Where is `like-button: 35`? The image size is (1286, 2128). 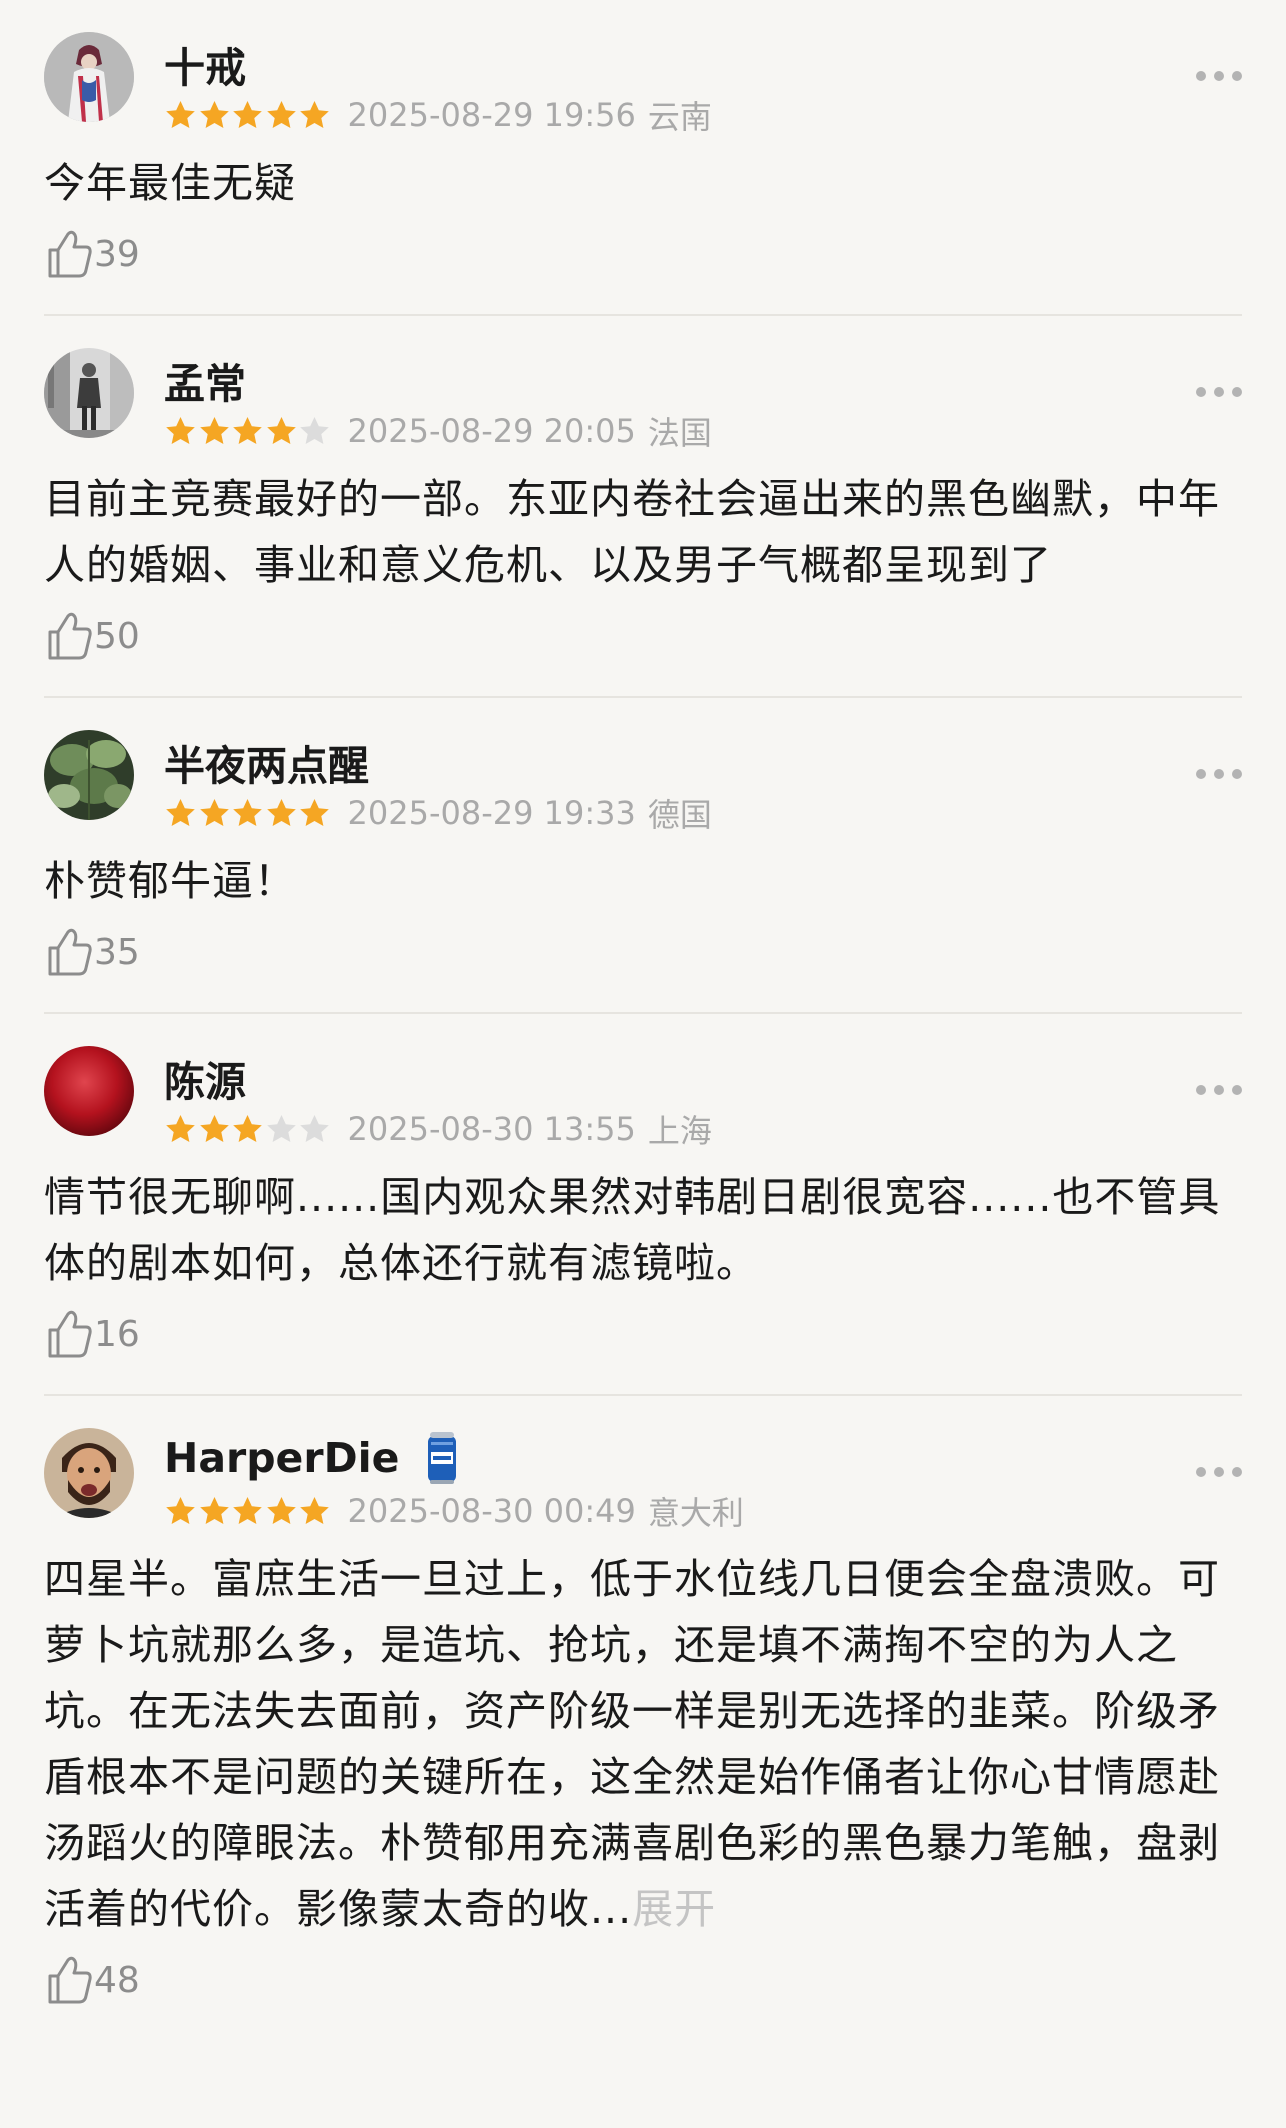 like-button: 35 is located at coordinates (643, 952).